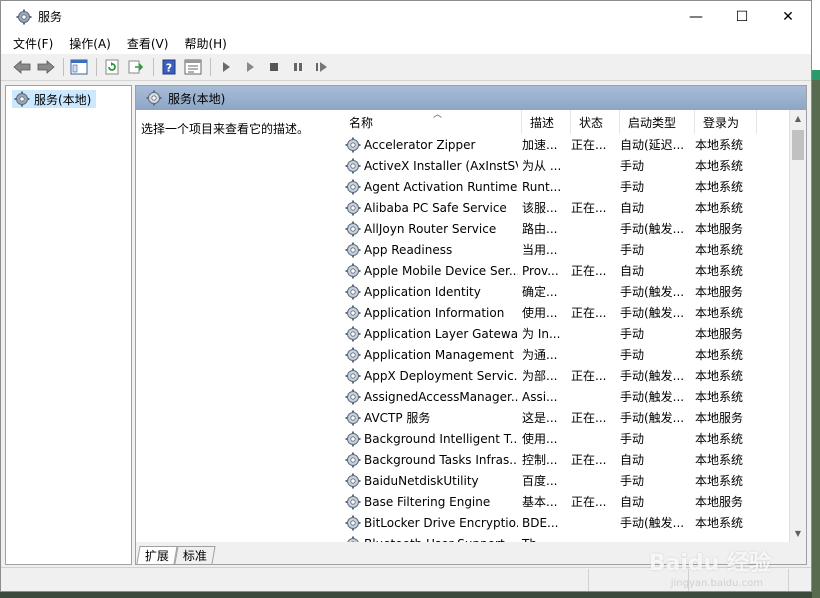 This screenshot has width=820, height=598. Describe the element at coordinates (595, 122) in the screenshot. I see `column-header-status: 状态` at that location.